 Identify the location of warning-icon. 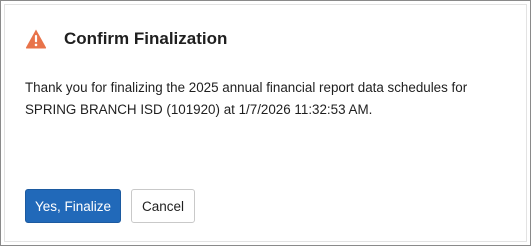
(36, 39).